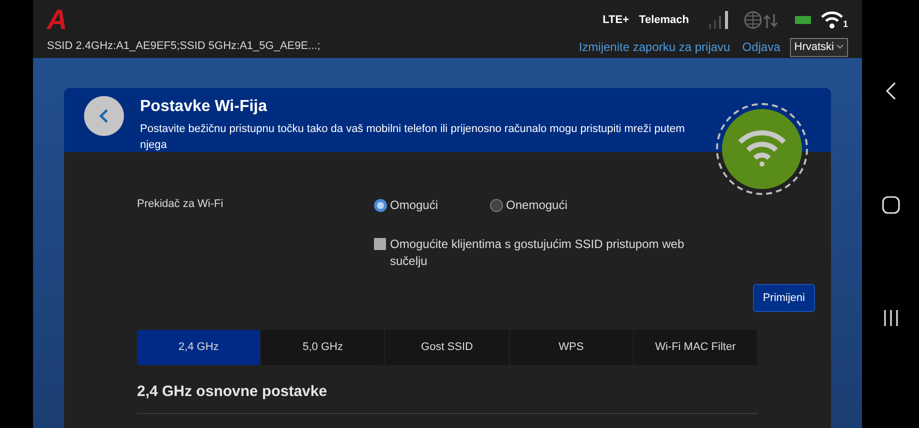 The height and width of the screenshot is (428, 919). Describe the element at coordinates (537, 205) in the screenshot. I see `radio-label: Onemogući` at that location.